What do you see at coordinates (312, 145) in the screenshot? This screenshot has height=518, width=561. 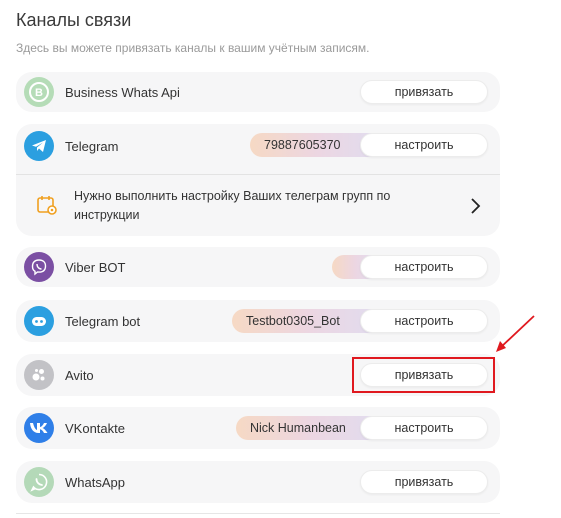 I see `account-badge: 79887605370` at bounding box center [312, 145].